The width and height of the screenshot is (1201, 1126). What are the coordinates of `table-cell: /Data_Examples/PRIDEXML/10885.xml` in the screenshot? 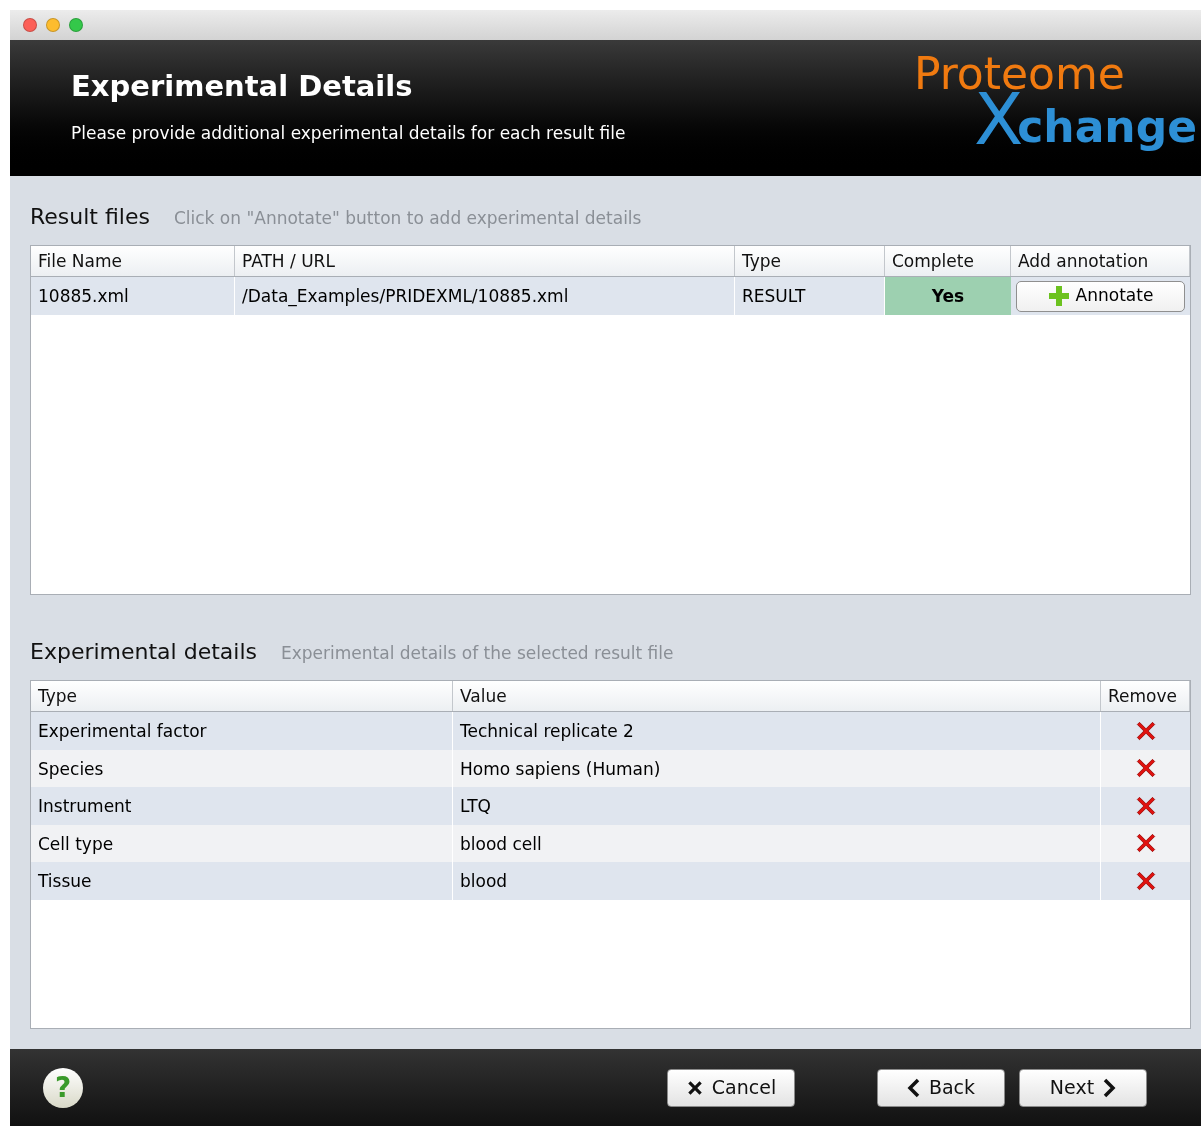 It's located at (485, 296).